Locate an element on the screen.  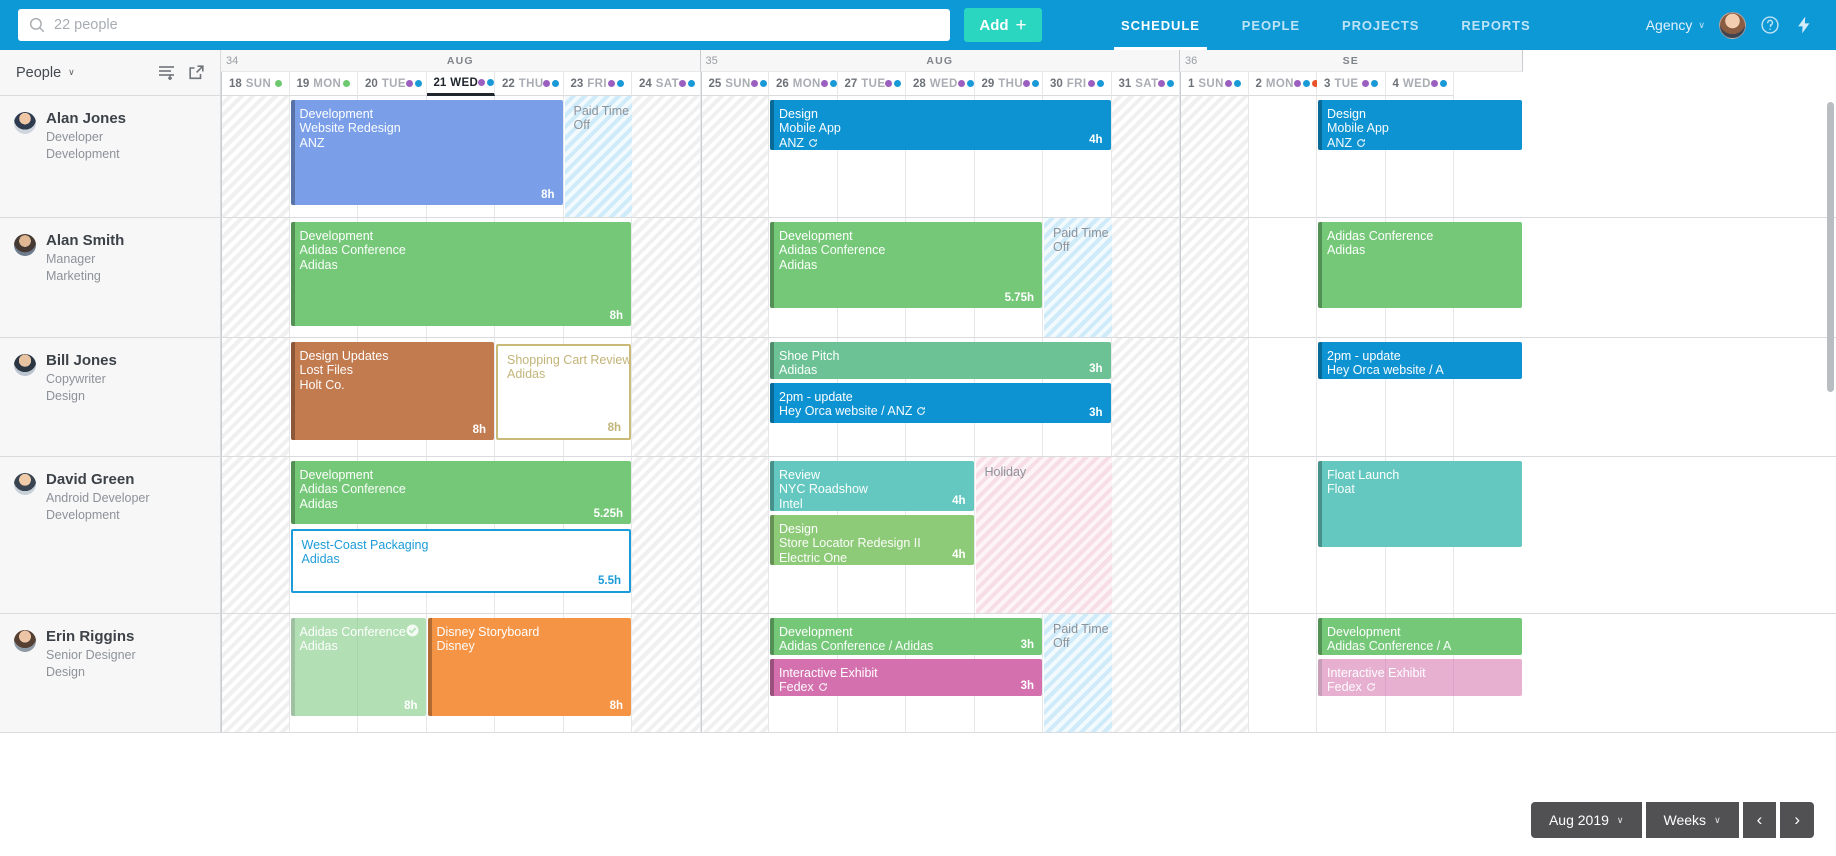
day-header-22-thu: 22 THU is located at coordinates (529, 84).